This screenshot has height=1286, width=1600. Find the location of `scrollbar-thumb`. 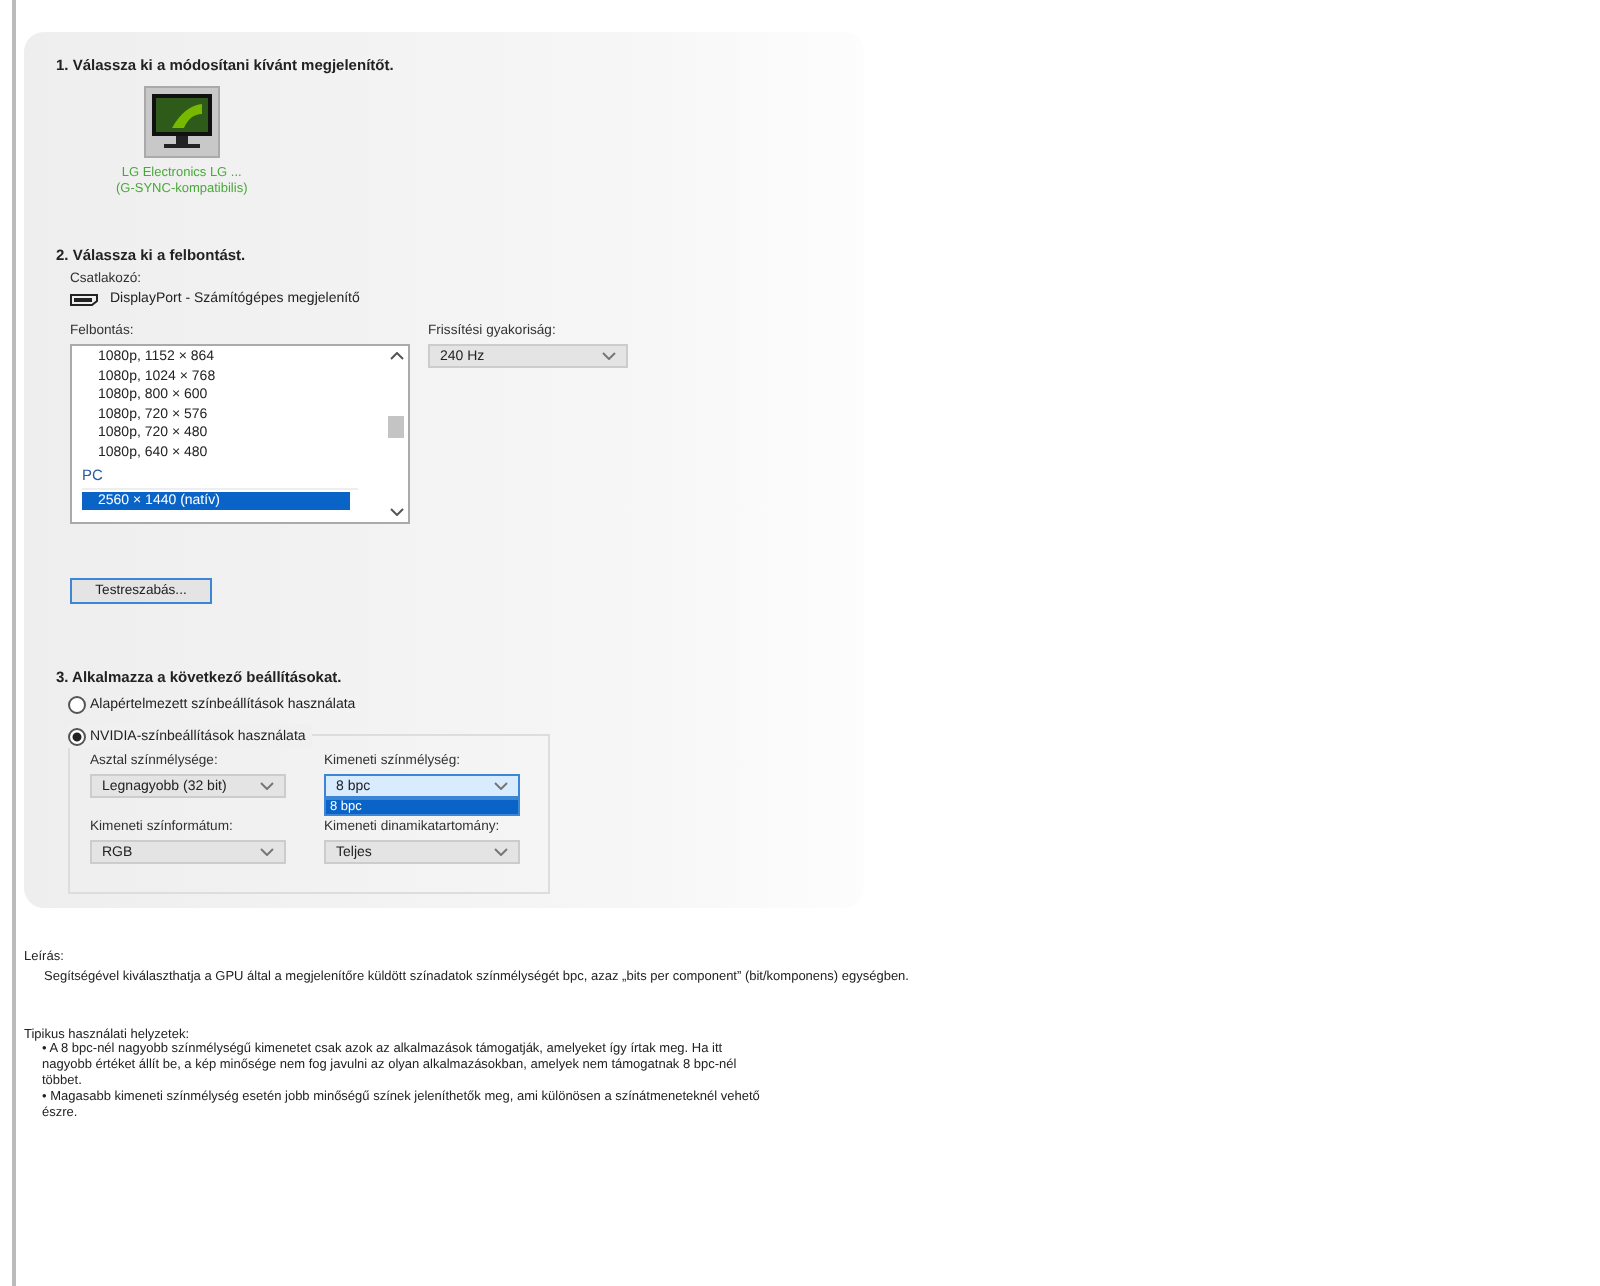

scrollbar-thumb is located at coordinates (396, 427).